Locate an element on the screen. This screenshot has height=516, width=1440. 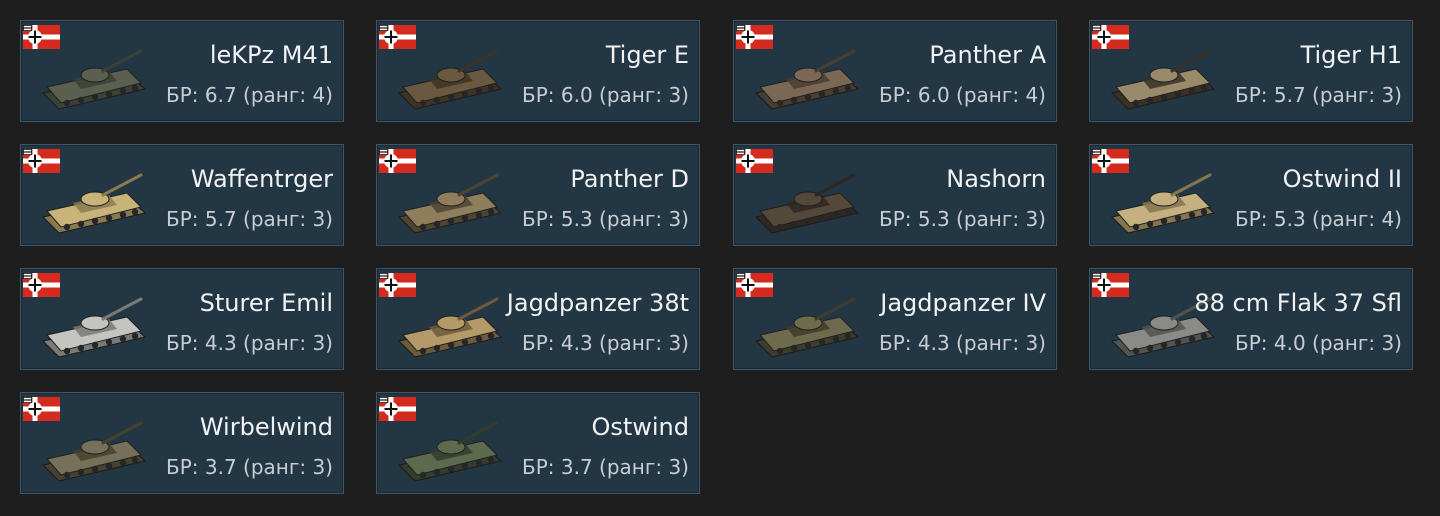
vehicle-card-ostwind: Ostwind БР: 3.7 (ранг: 3) is located at coordinates (538, 443).